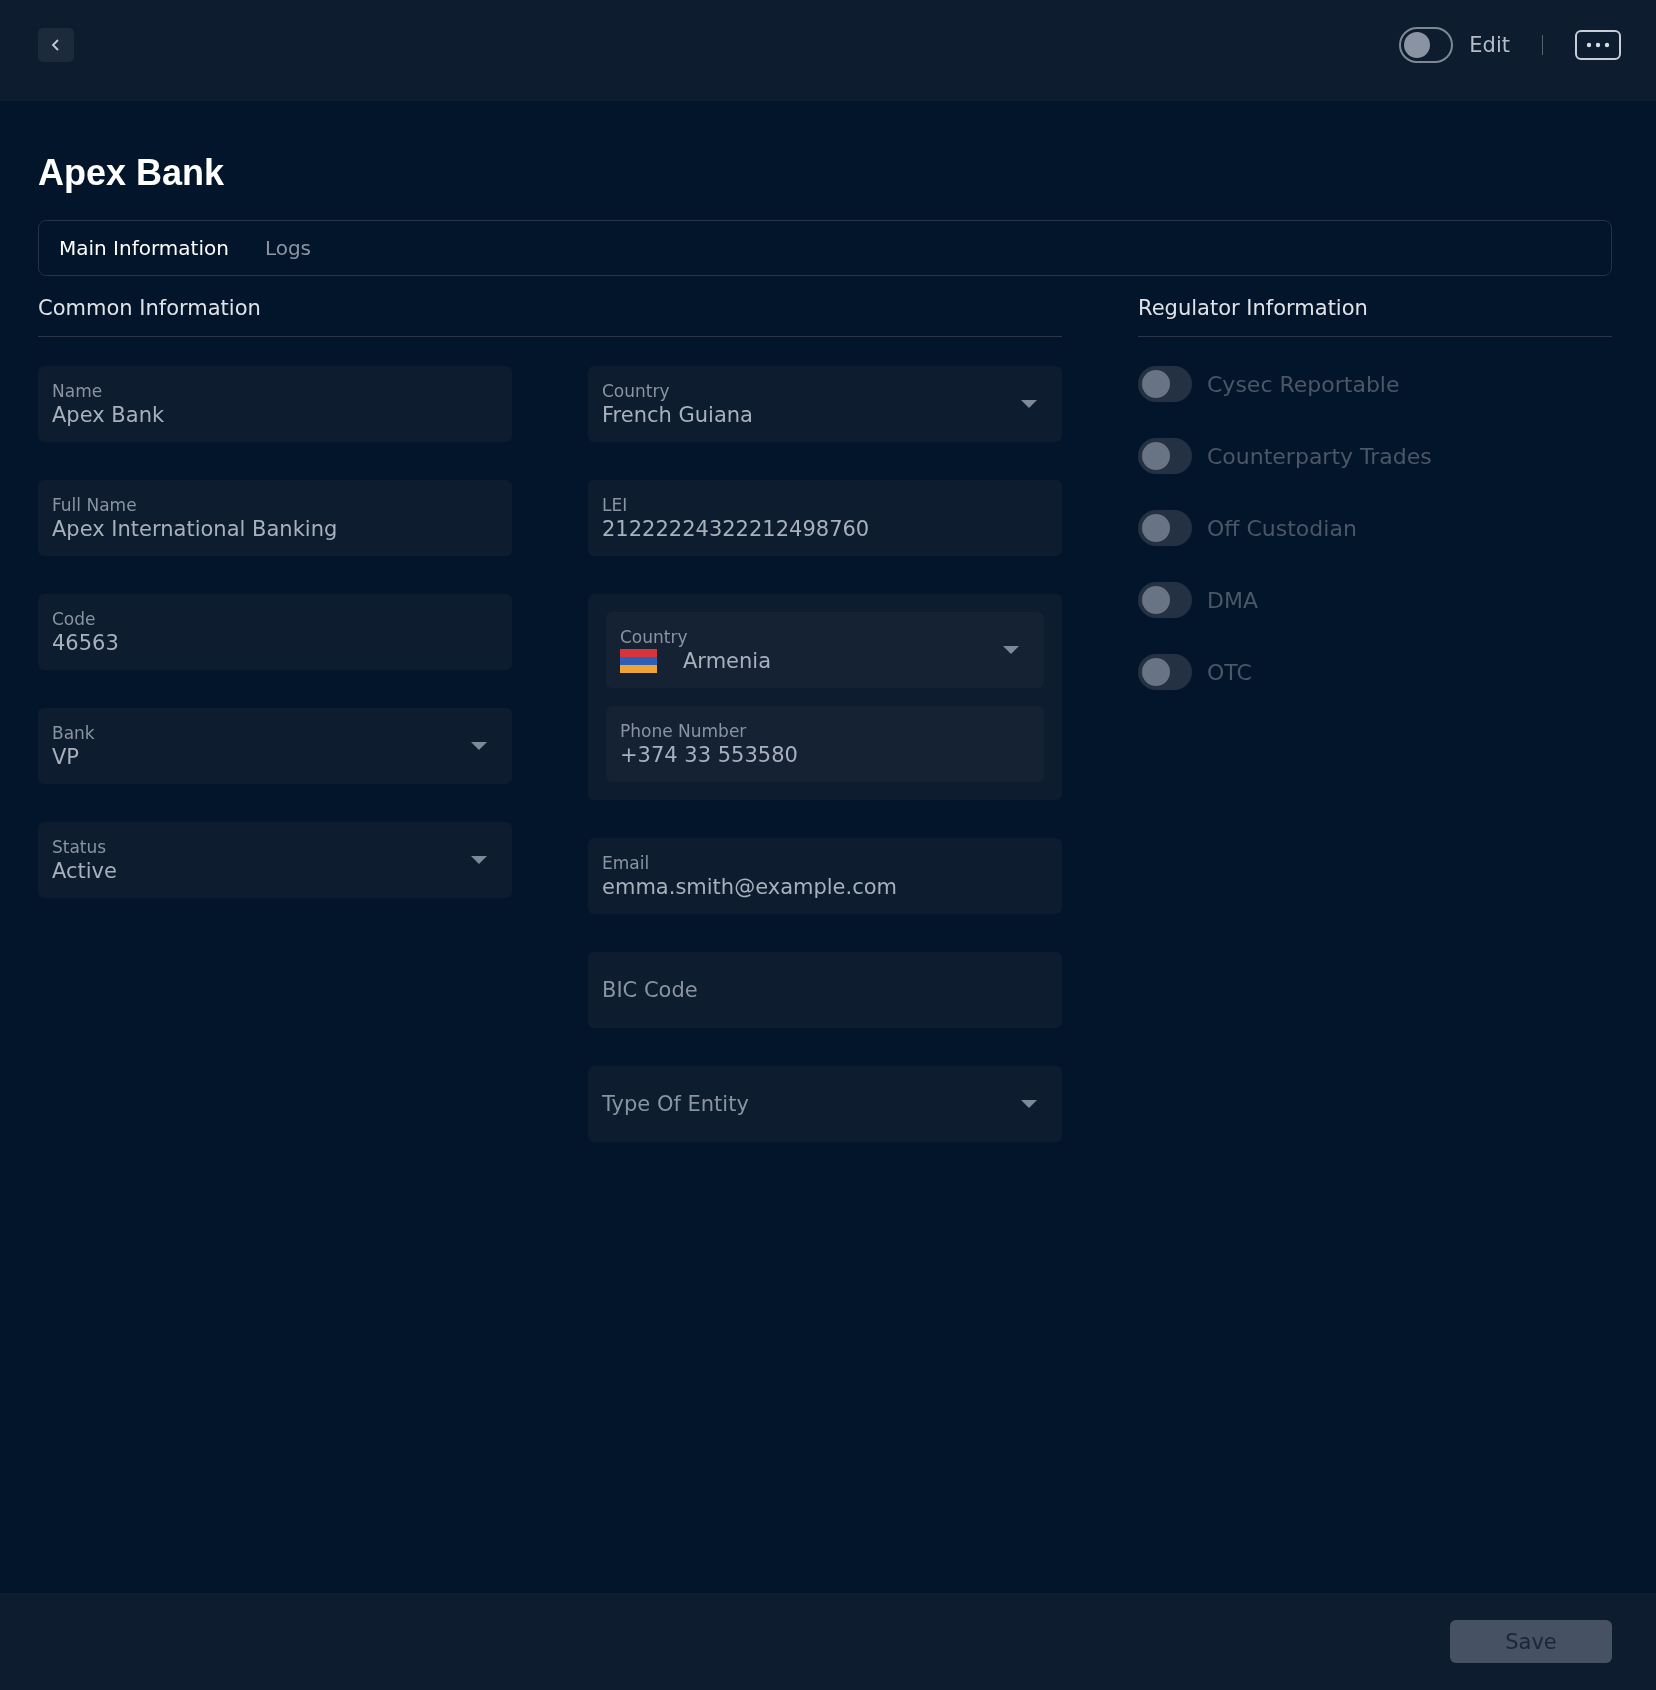 This screenshot has width=1656, height=1690. What do you see at coordinates (825, 1104) in the screenshot?
I see `select-field: Type Of Entity` at bounding box center [825, 1104].